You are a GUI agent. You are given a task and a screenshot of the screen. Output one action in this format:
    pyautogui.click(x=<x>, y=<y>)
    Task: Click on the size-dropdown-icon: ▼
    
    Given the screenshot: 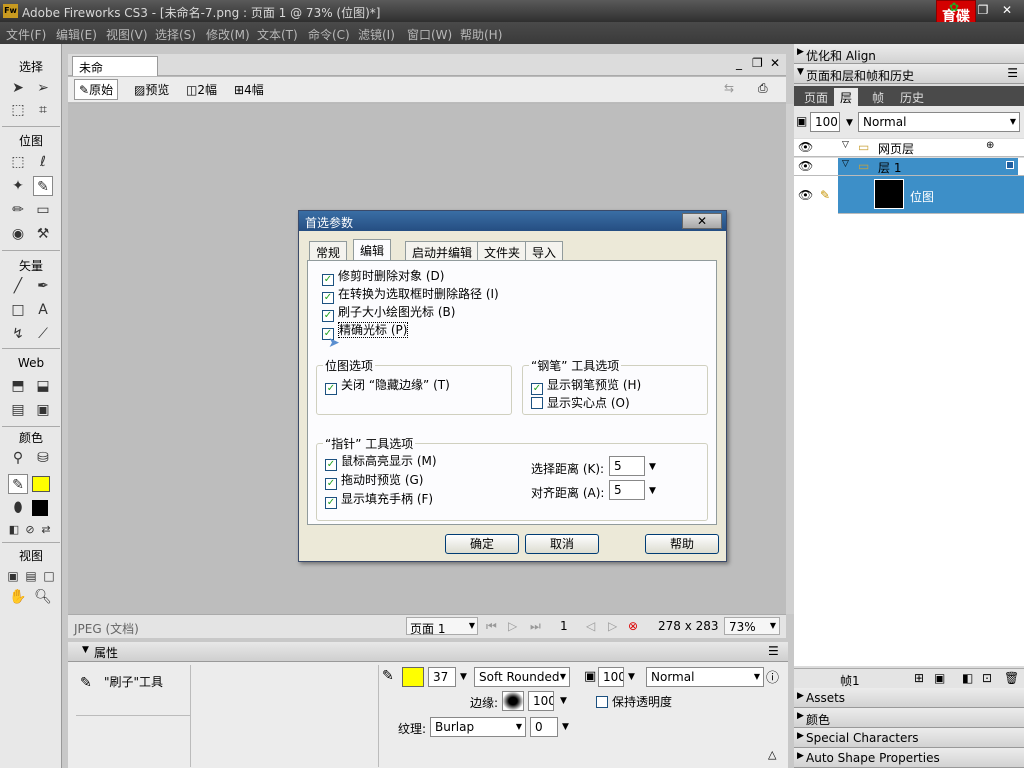 What is the action you would take?
    pyautogui.click(x=463, y=677)
    